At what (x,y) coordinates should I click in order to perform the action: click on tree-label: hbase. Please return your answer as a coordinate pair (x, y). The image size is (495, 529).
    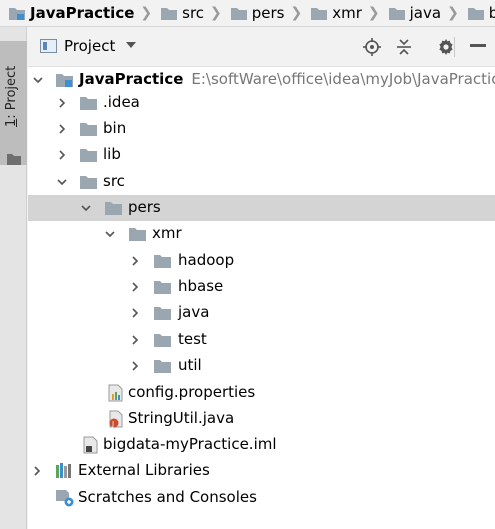
    Looking at the image, I should click on (201, 286).